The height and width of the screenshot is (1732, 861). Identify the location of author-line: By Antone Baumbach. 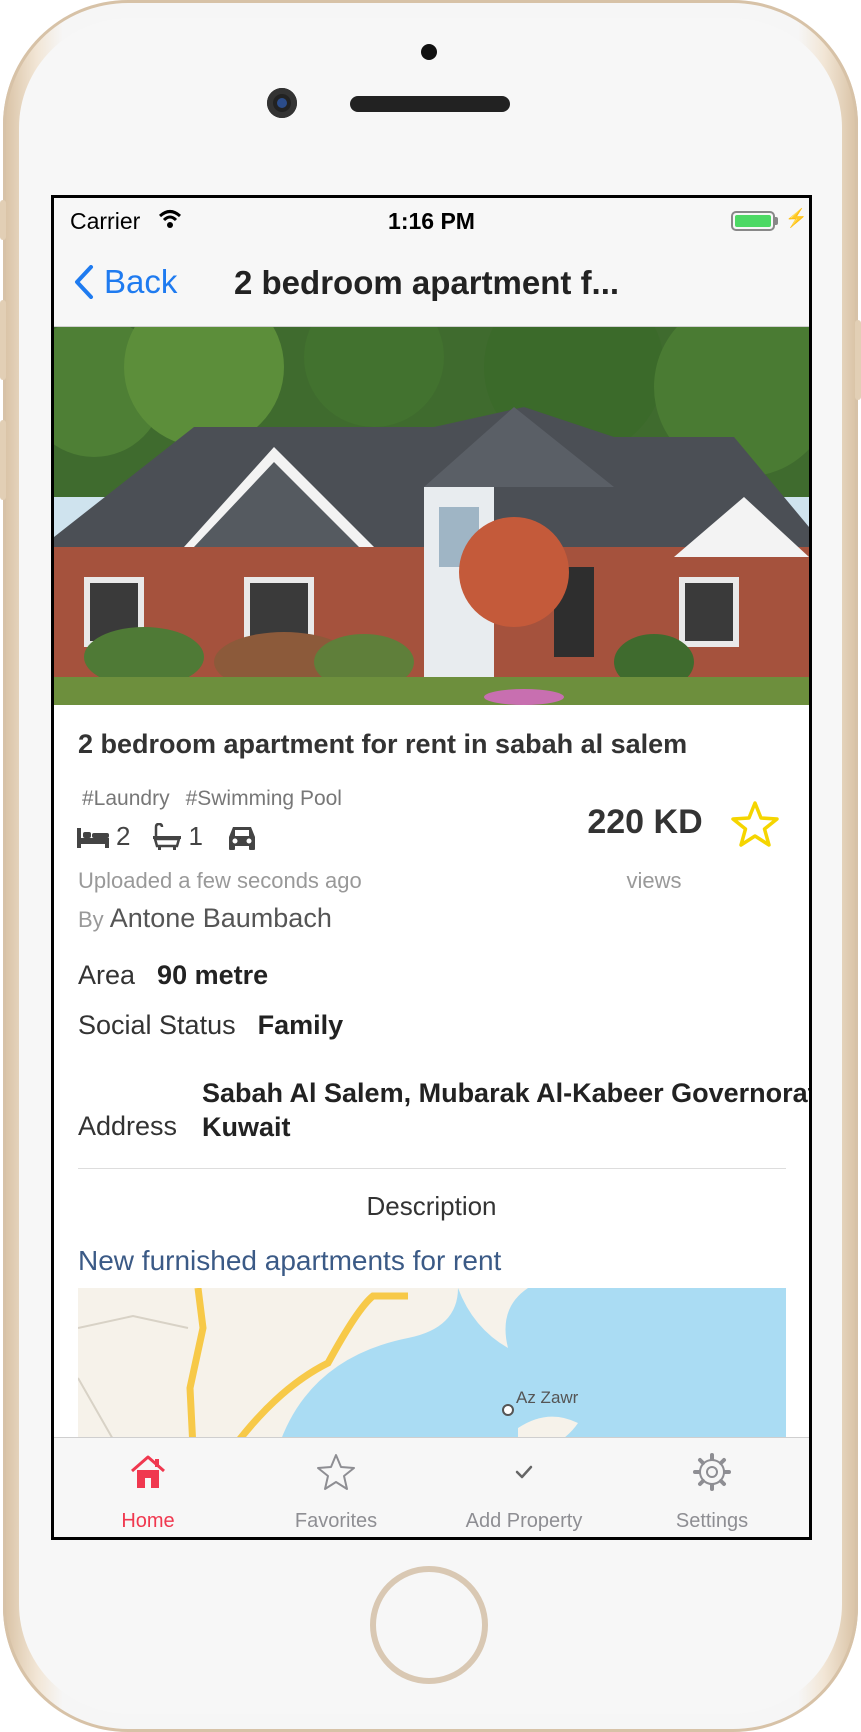
(205, 918).